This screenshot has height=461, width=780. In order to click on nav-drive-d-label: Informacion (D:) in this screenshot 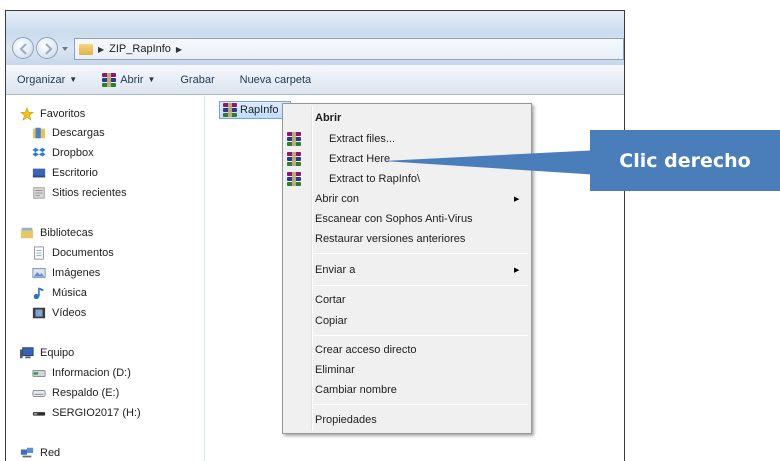, I will do `click(91, 373)`.